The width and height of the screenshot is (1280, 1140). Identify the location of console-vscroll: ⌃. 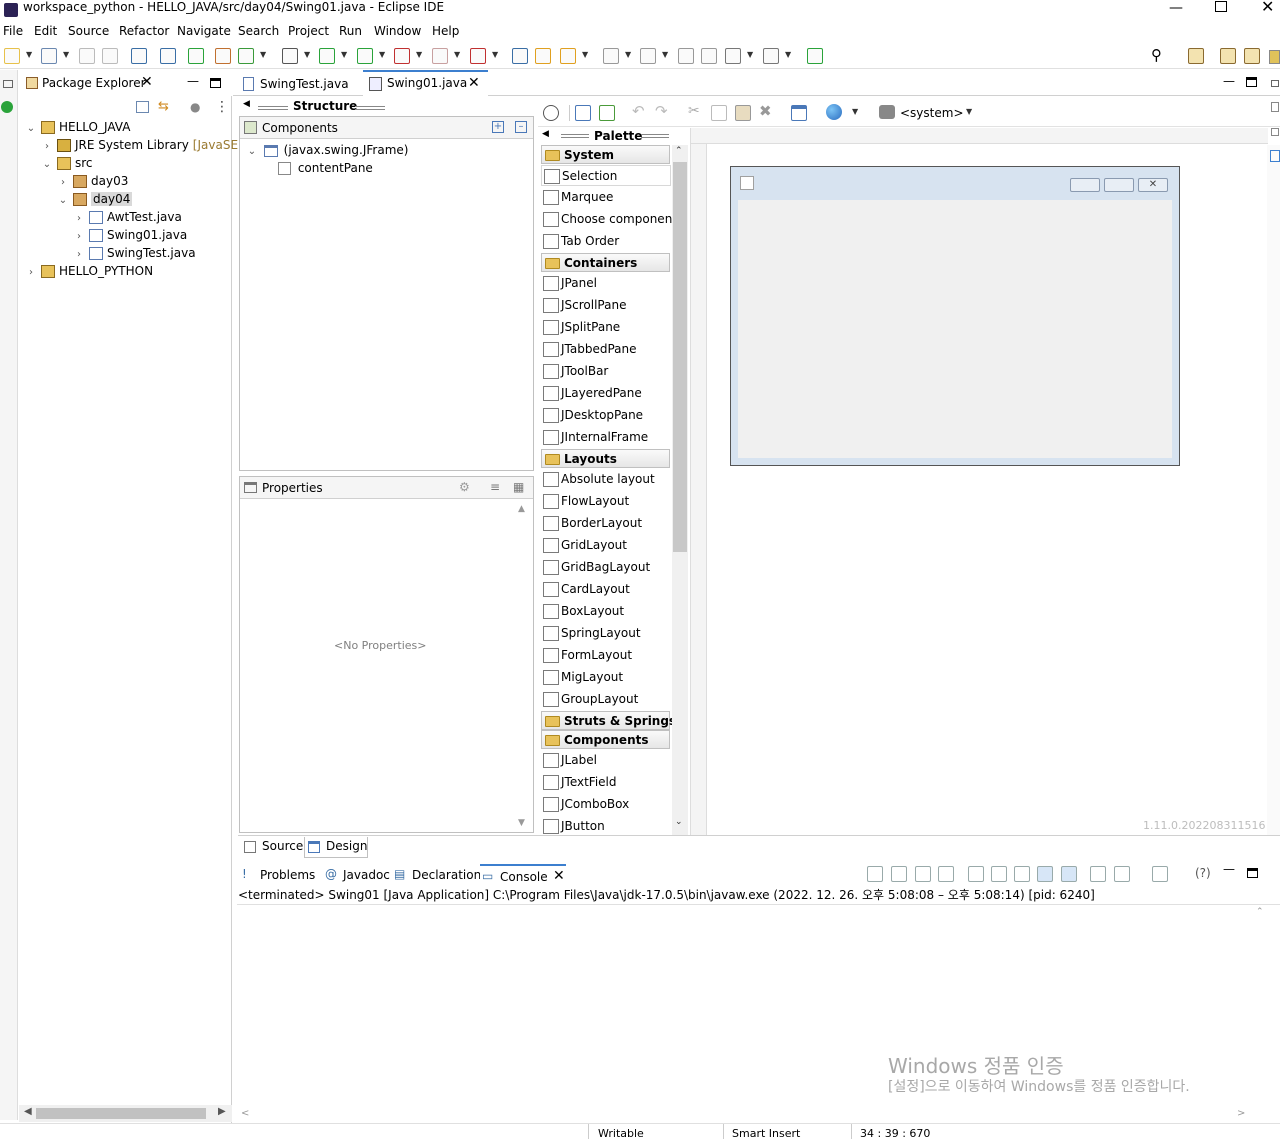
(1261, 1006).